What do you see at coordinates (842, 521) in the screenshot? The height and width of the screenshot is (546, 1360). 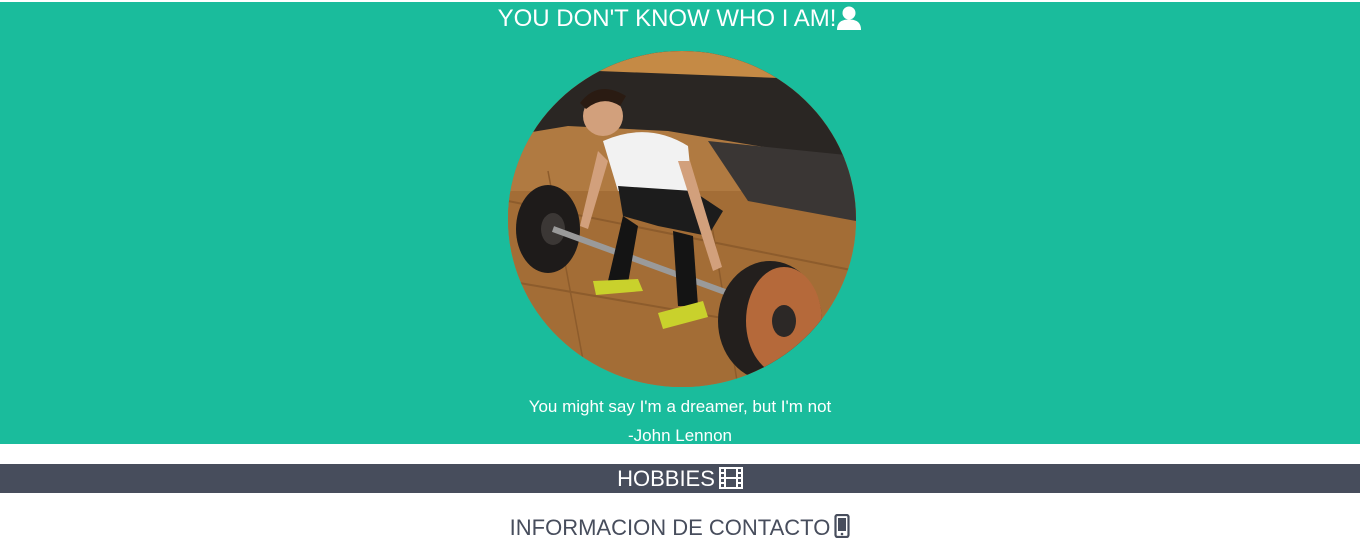 I see `mobile-phone-icon` at bounding box center [842, 521].